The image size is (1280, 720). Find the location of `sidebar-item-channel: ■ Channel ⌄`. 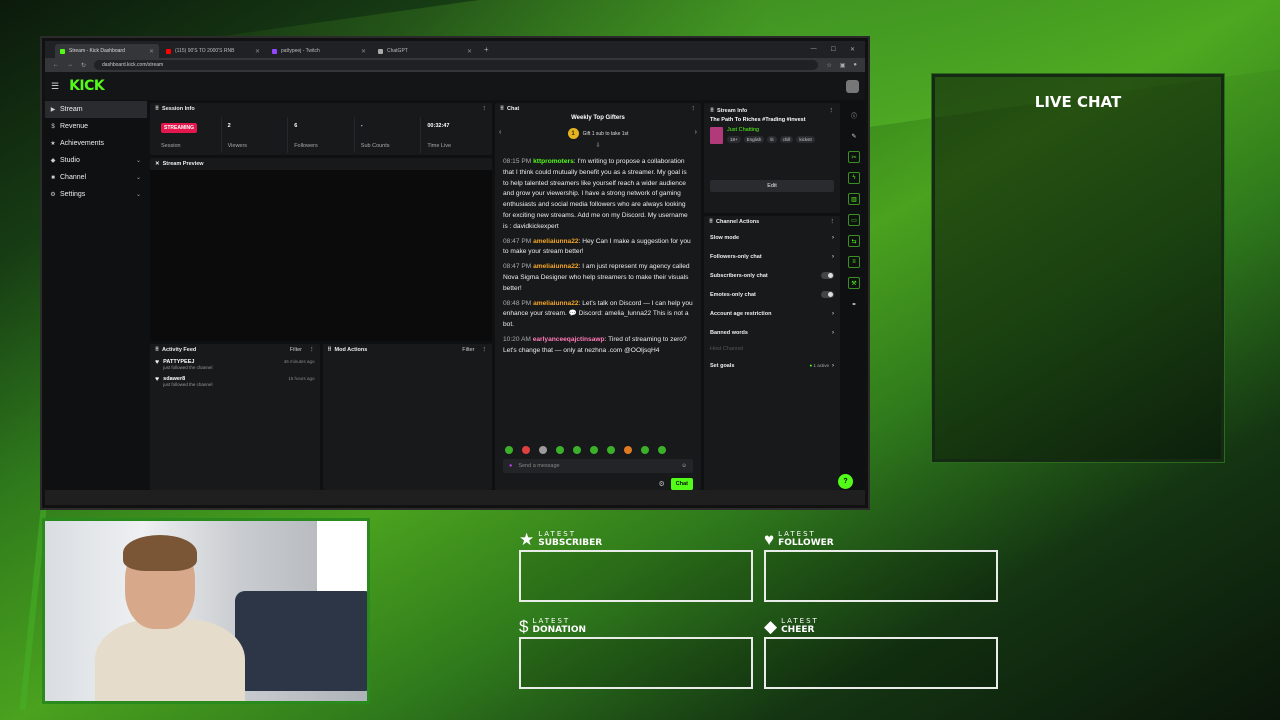

sidebar-item-channel: ■ Channel ⌄ is located at coordinates (96, 177).